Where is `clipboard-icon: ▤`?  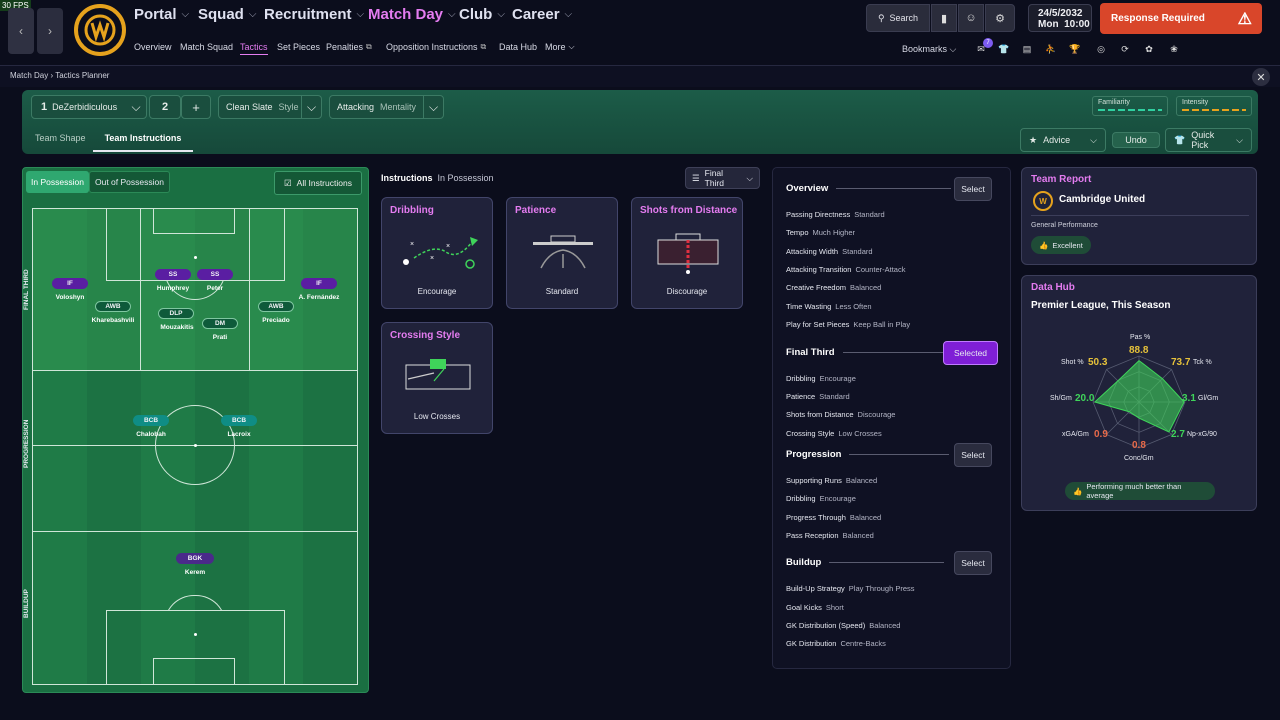 clipboard-icon: ▤ is located at coordinates (1027, 49).